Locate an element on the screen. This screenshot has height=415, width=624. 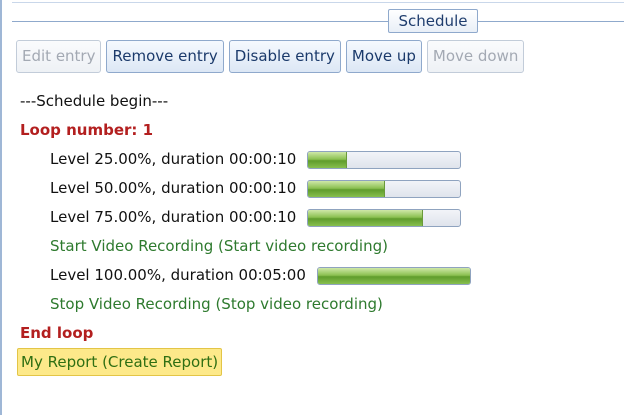
level-entry-item: Level 100.00%, duration 00:05:00 is located at coordinates (320, 275).